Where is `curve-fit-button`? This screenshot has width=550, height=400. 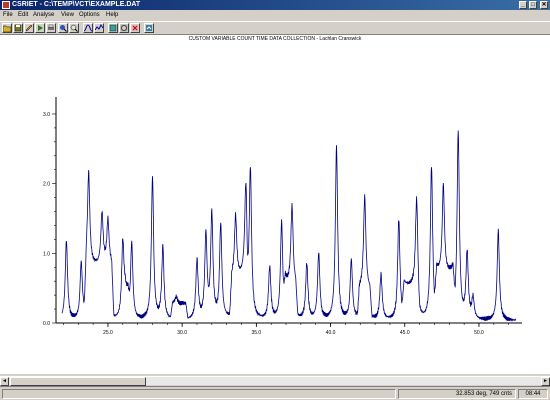 curve-fit-button is located at coordinates (88, 28).